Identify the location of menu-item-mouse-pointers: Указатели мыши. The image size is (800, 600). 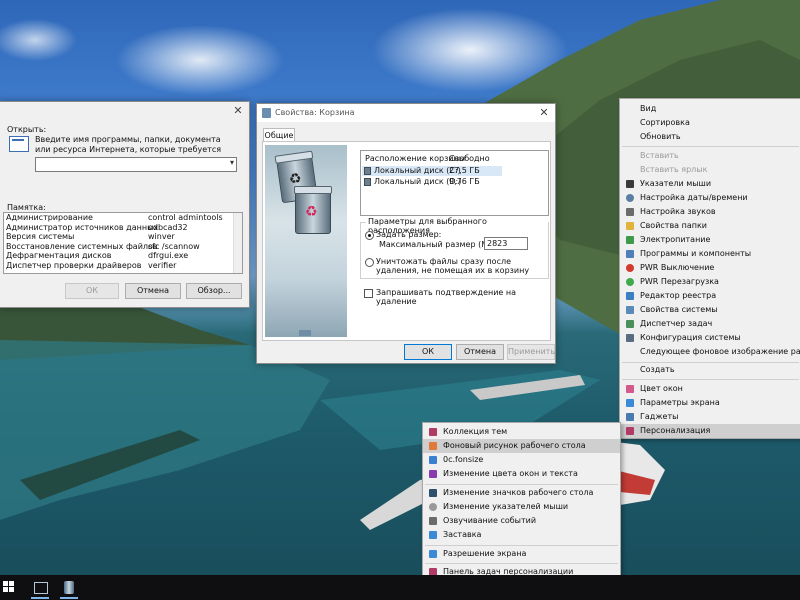
(710, 184).